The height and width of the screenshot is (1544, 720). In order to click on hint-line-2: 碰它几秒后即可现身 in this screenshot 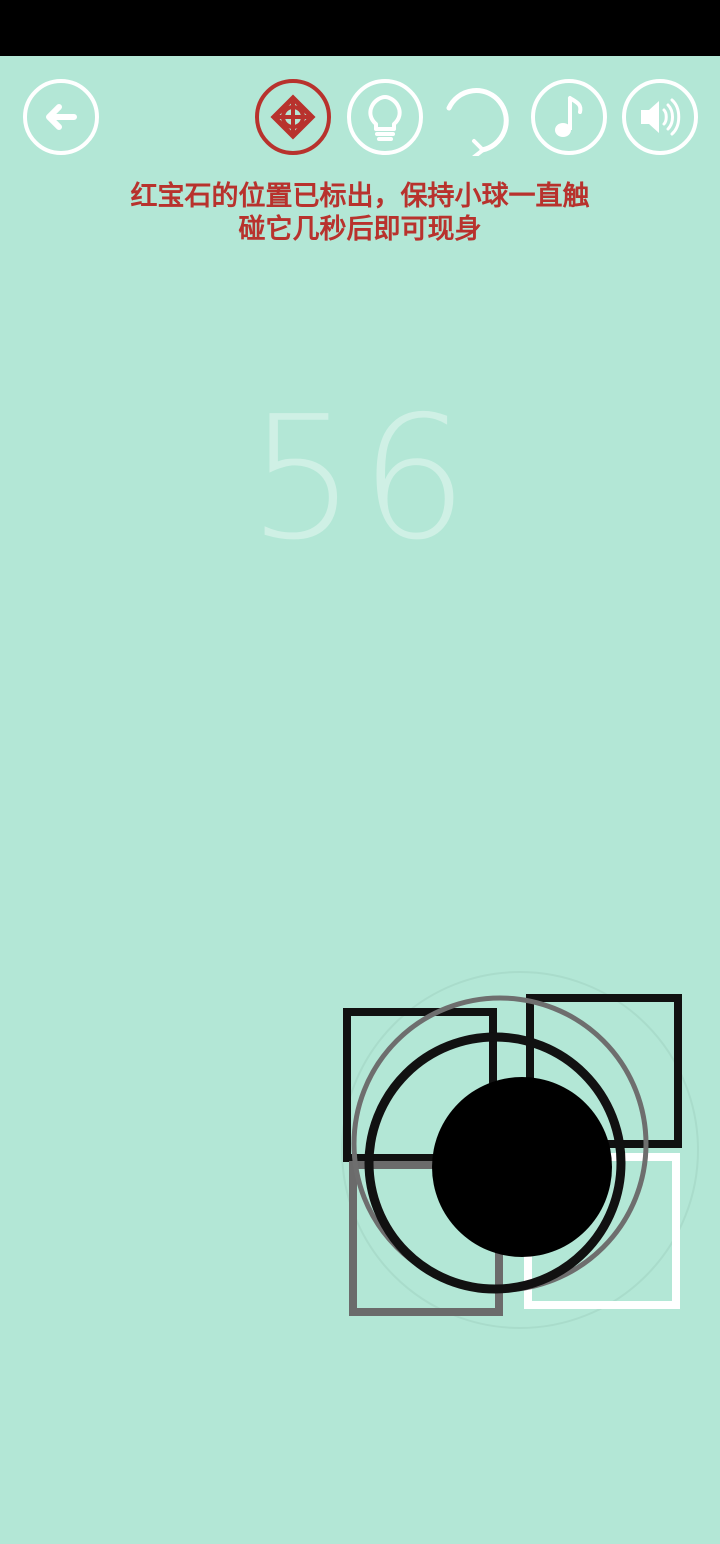, I will do `click(360, 229)`.